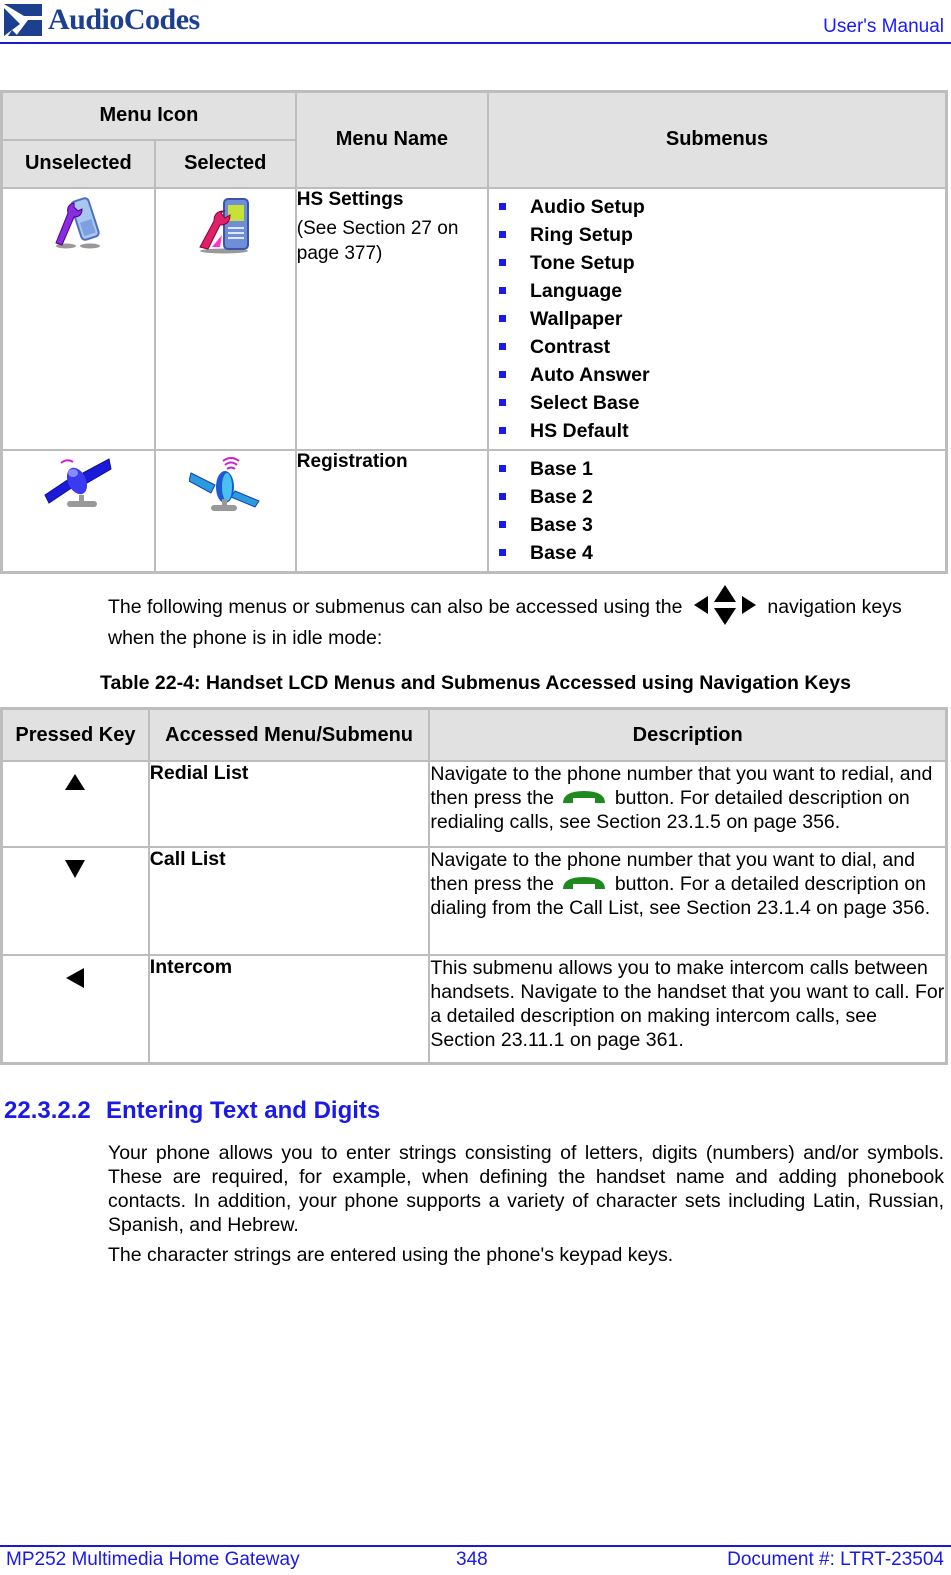 The width and height of the screenshot is (951, 1575). I want to click on menu-name: HS Settings, so click(350, 199).